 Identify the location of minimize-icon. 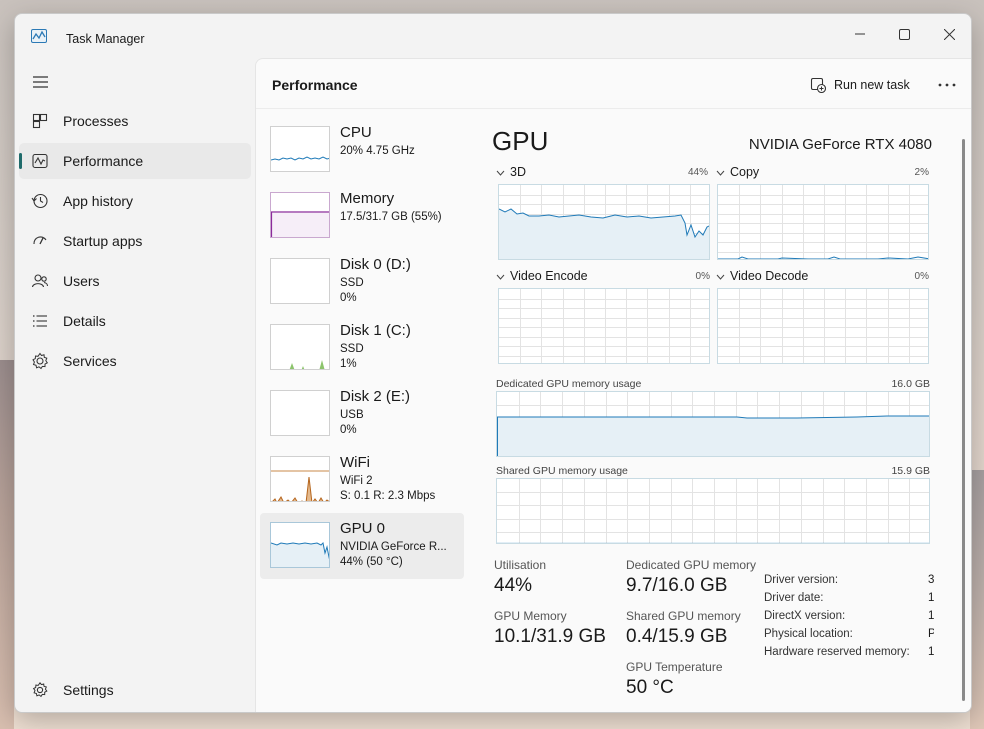
(860, 34).